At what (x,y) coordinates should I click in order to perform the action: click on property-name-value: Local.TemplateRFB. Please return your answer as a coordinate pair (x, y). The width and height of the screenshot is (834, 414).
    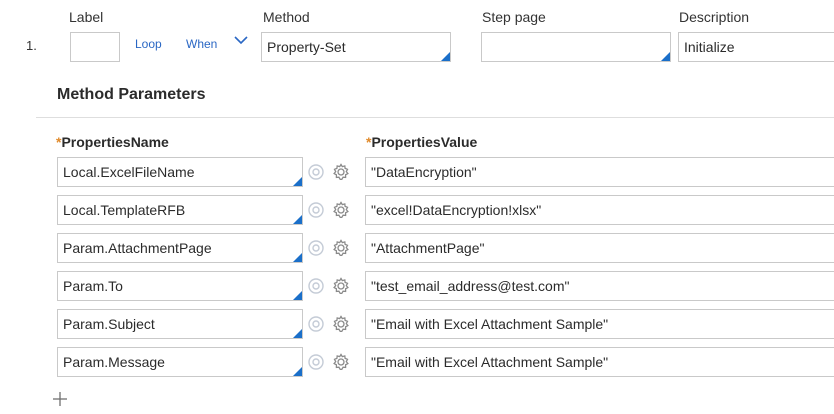
    Looking at the image, I should click on (124, 210).